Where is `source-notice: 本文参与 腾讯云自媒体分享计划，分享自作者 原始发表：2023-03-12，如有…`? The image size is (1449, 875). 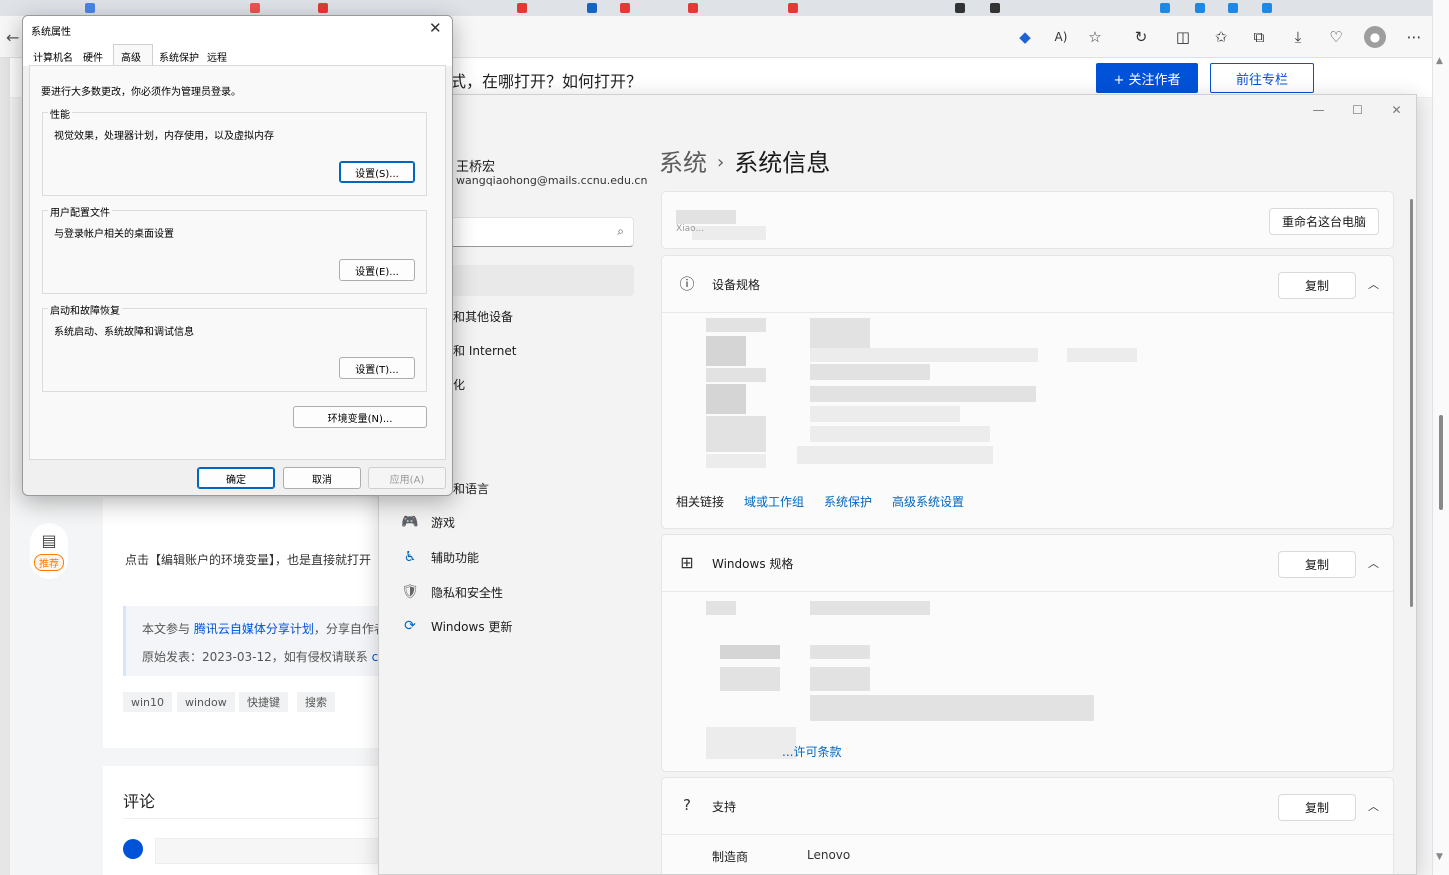
source-notice: 本文参与 腾讯云自媒体分享计划，分享自作者 原始发表：2023-03-12，如有… is located at coordinates (263, 641).